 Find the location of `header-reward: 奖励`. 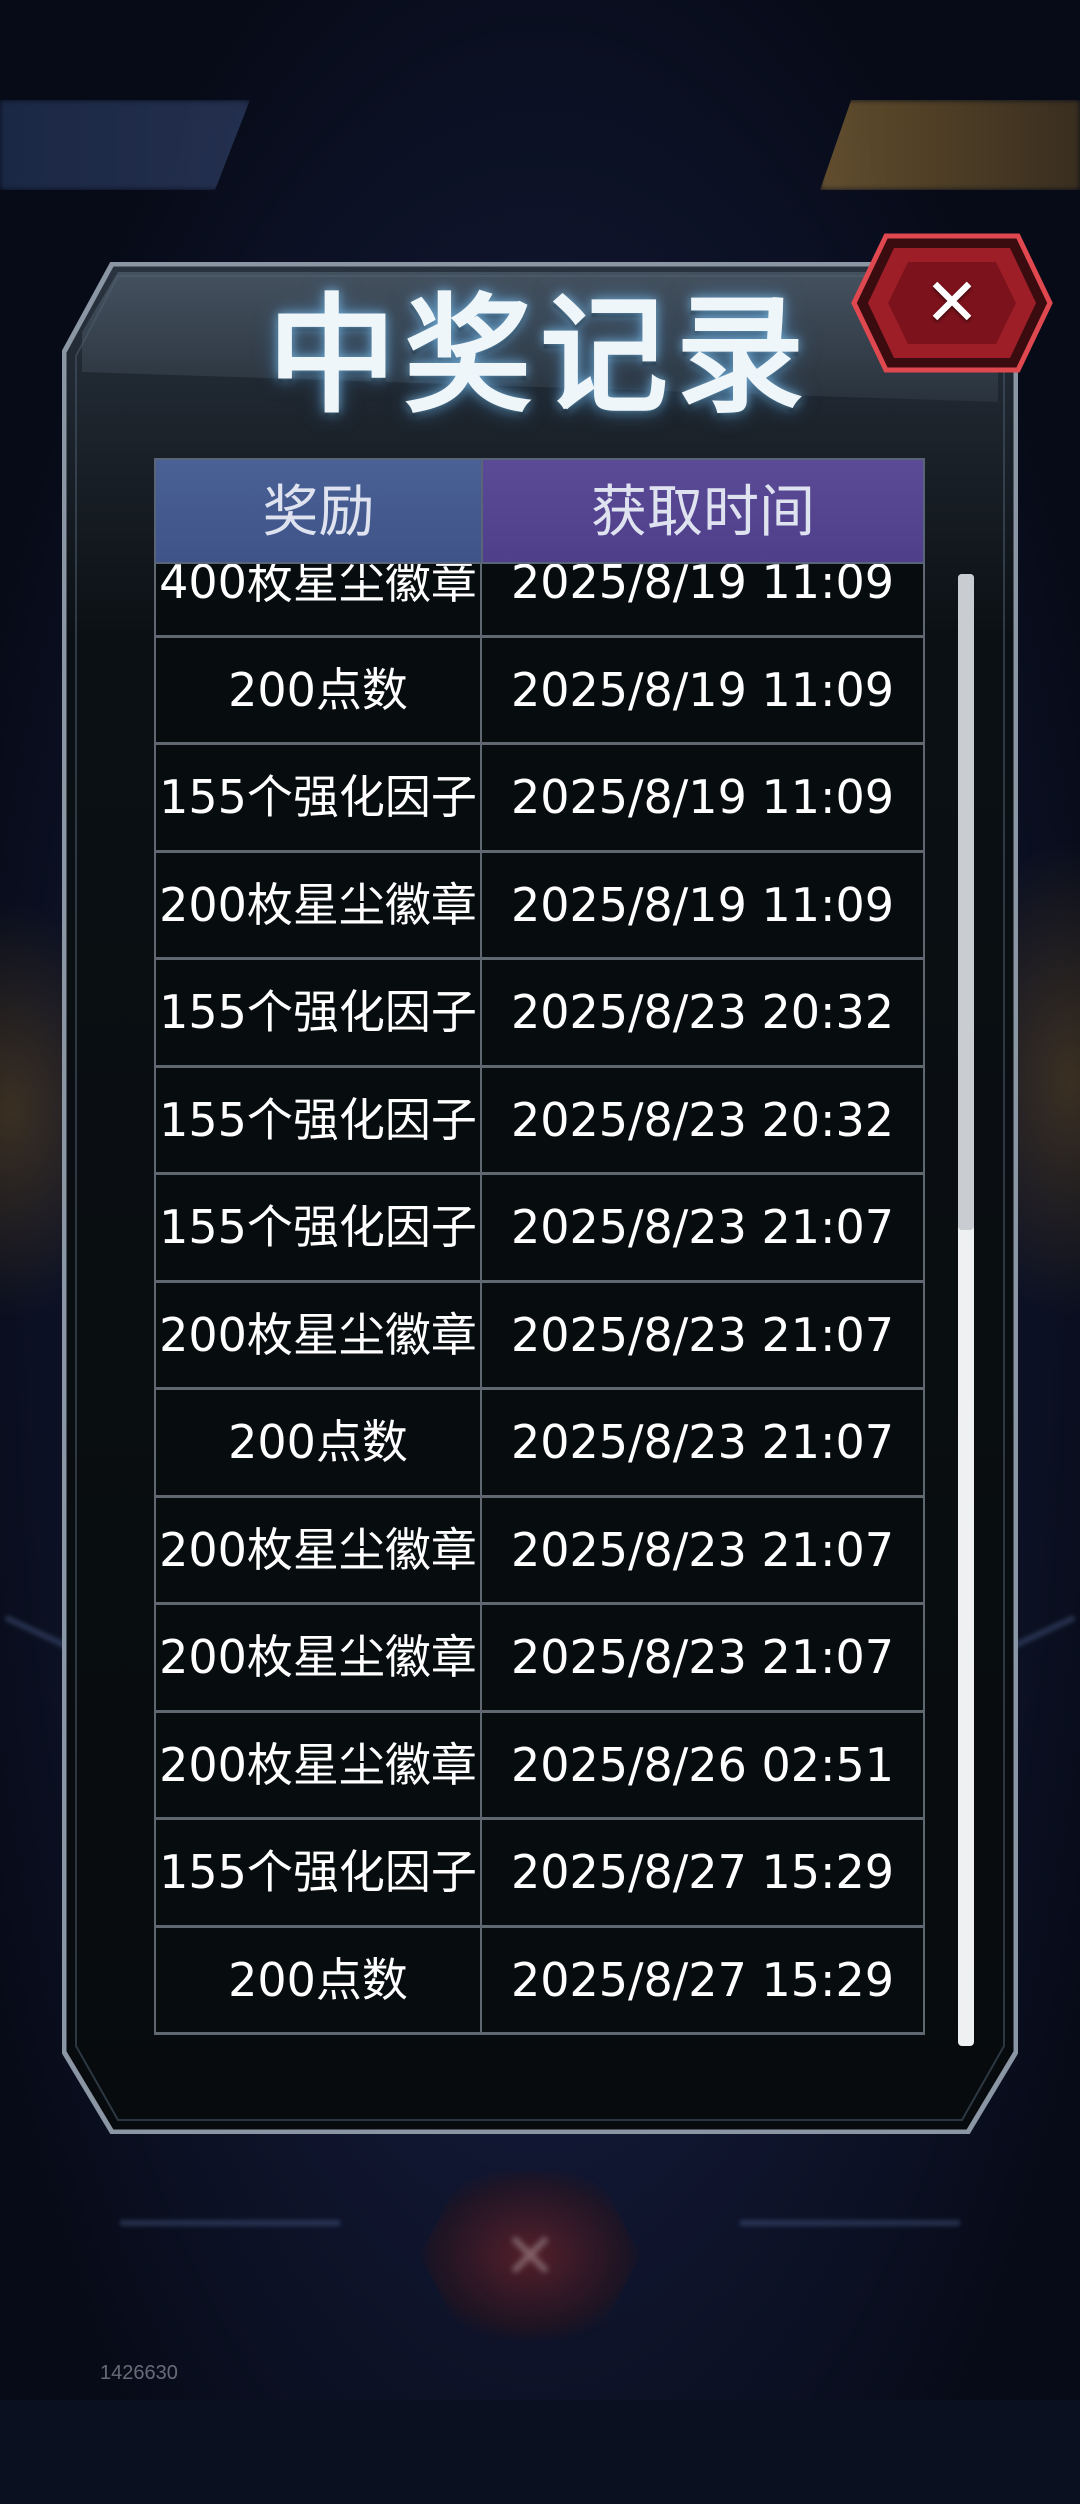

header-reward: 奖励 is located at coordinates (318, 511).